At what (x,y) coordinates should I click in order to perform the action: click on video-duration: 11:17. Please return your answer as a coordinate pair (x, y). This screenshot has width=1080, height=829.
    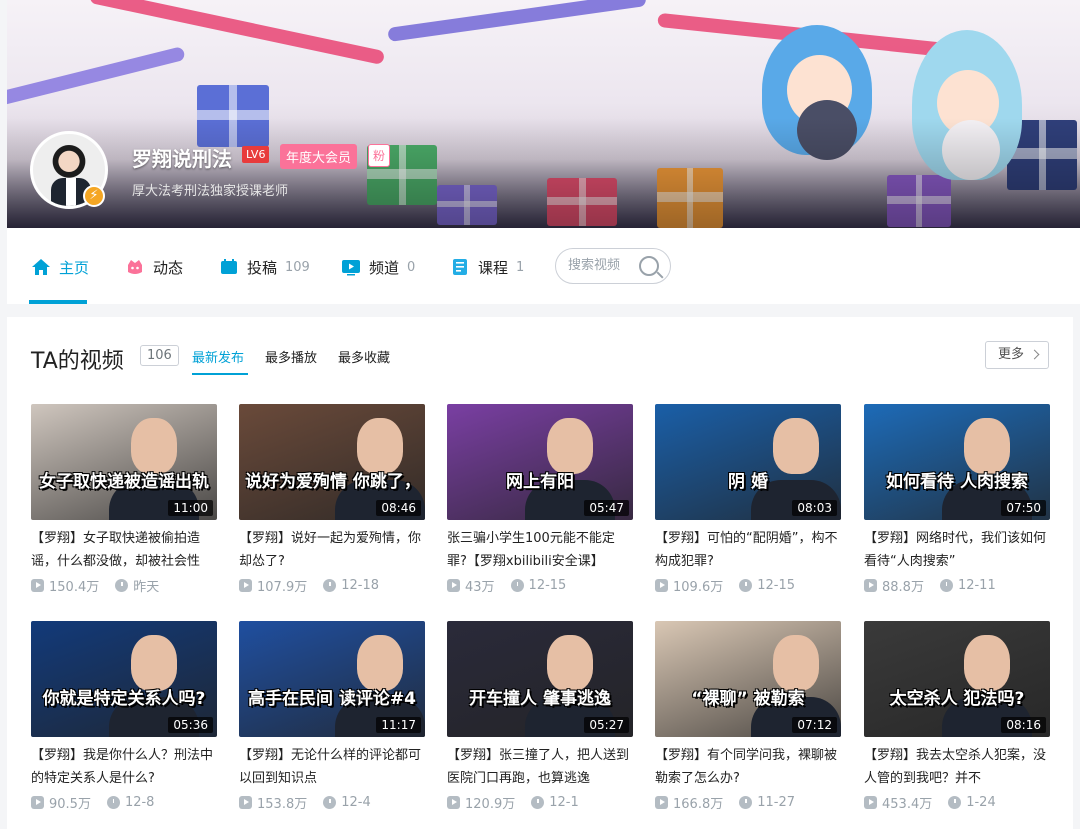
    Looking at the image, I should click on (398, 725).